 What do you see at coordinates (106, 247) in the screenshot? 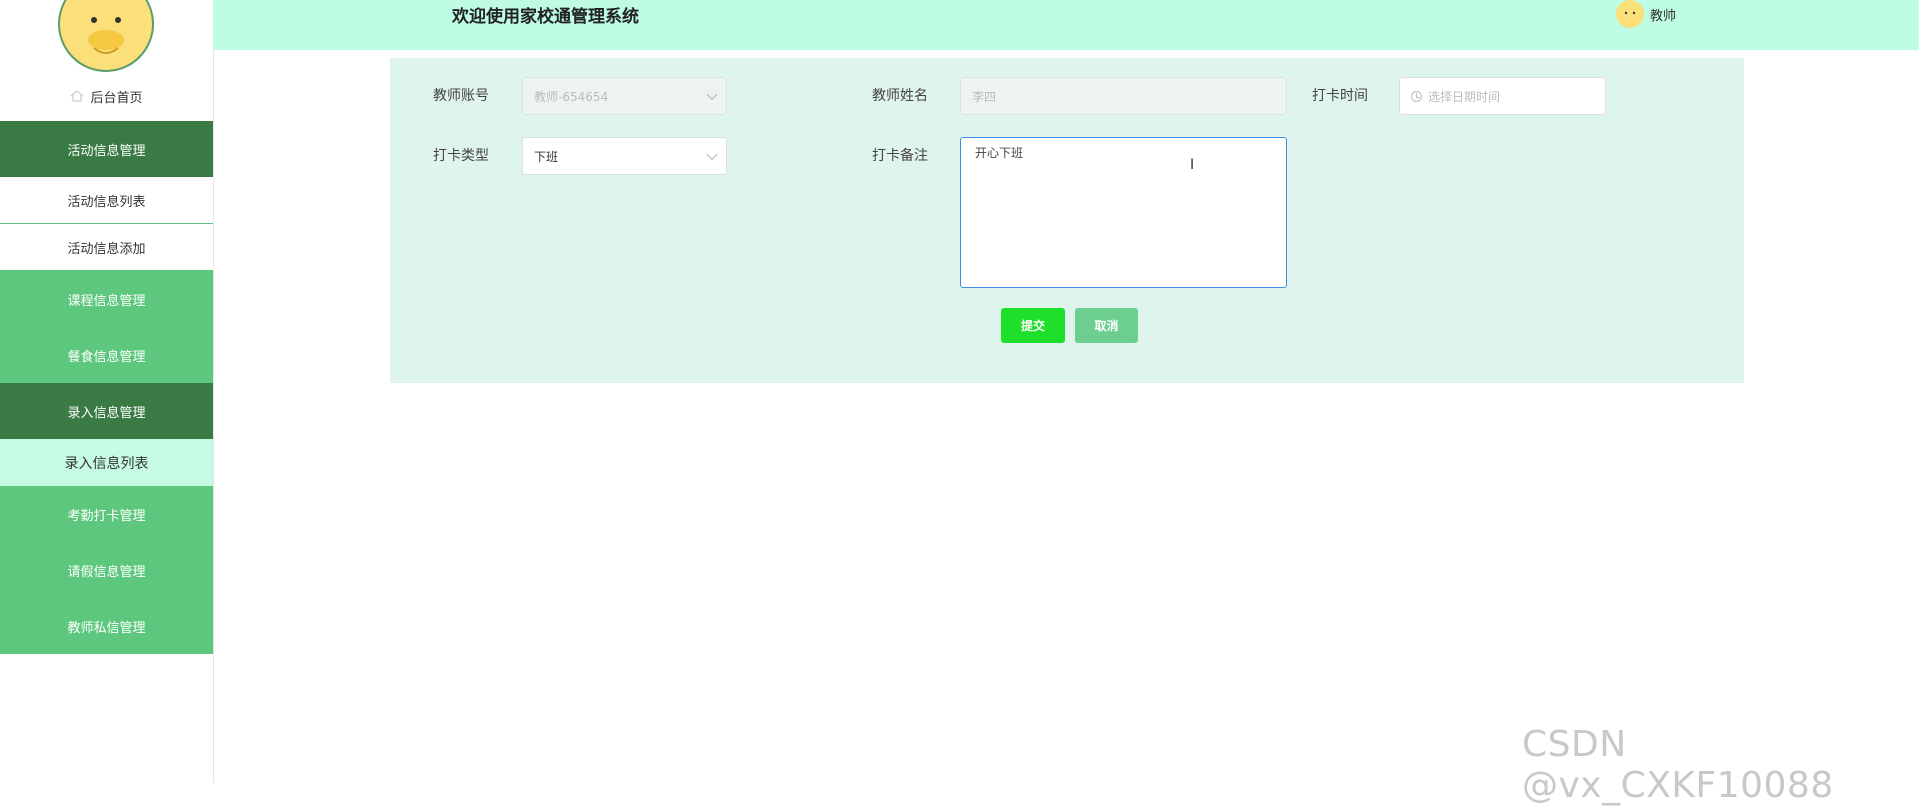
I see `sidebar-item-2: 活动信息添加` at bounding box center [106, 247].